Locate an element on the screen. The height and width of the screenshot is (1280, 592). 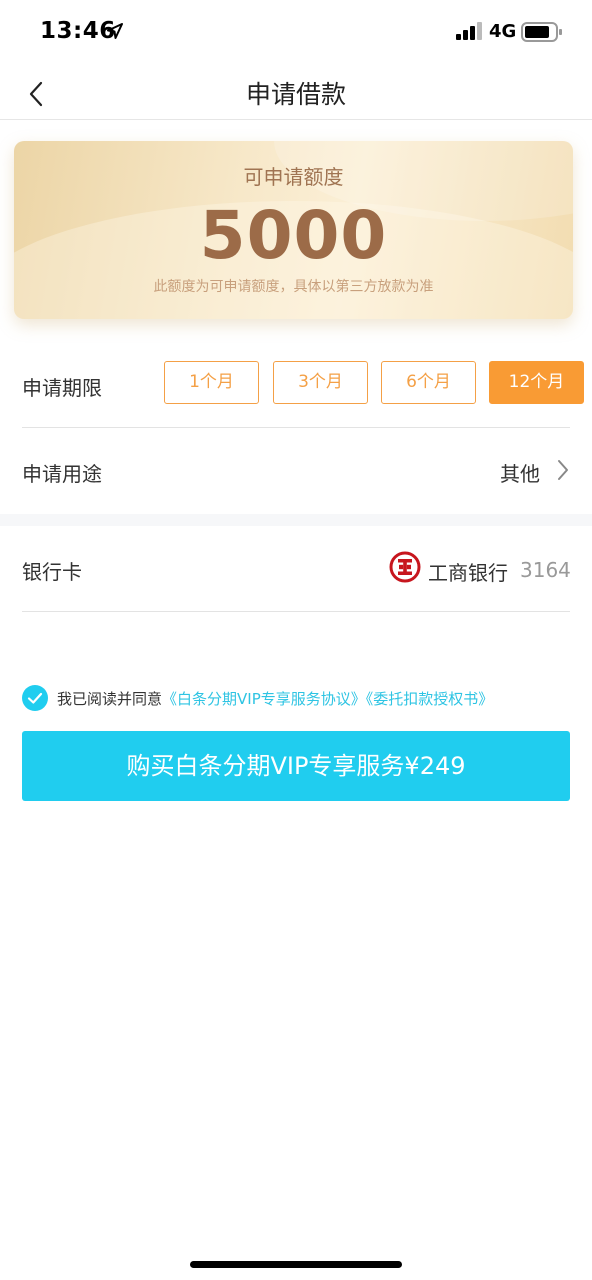
battery-icon is located at coordinates (541, 32).